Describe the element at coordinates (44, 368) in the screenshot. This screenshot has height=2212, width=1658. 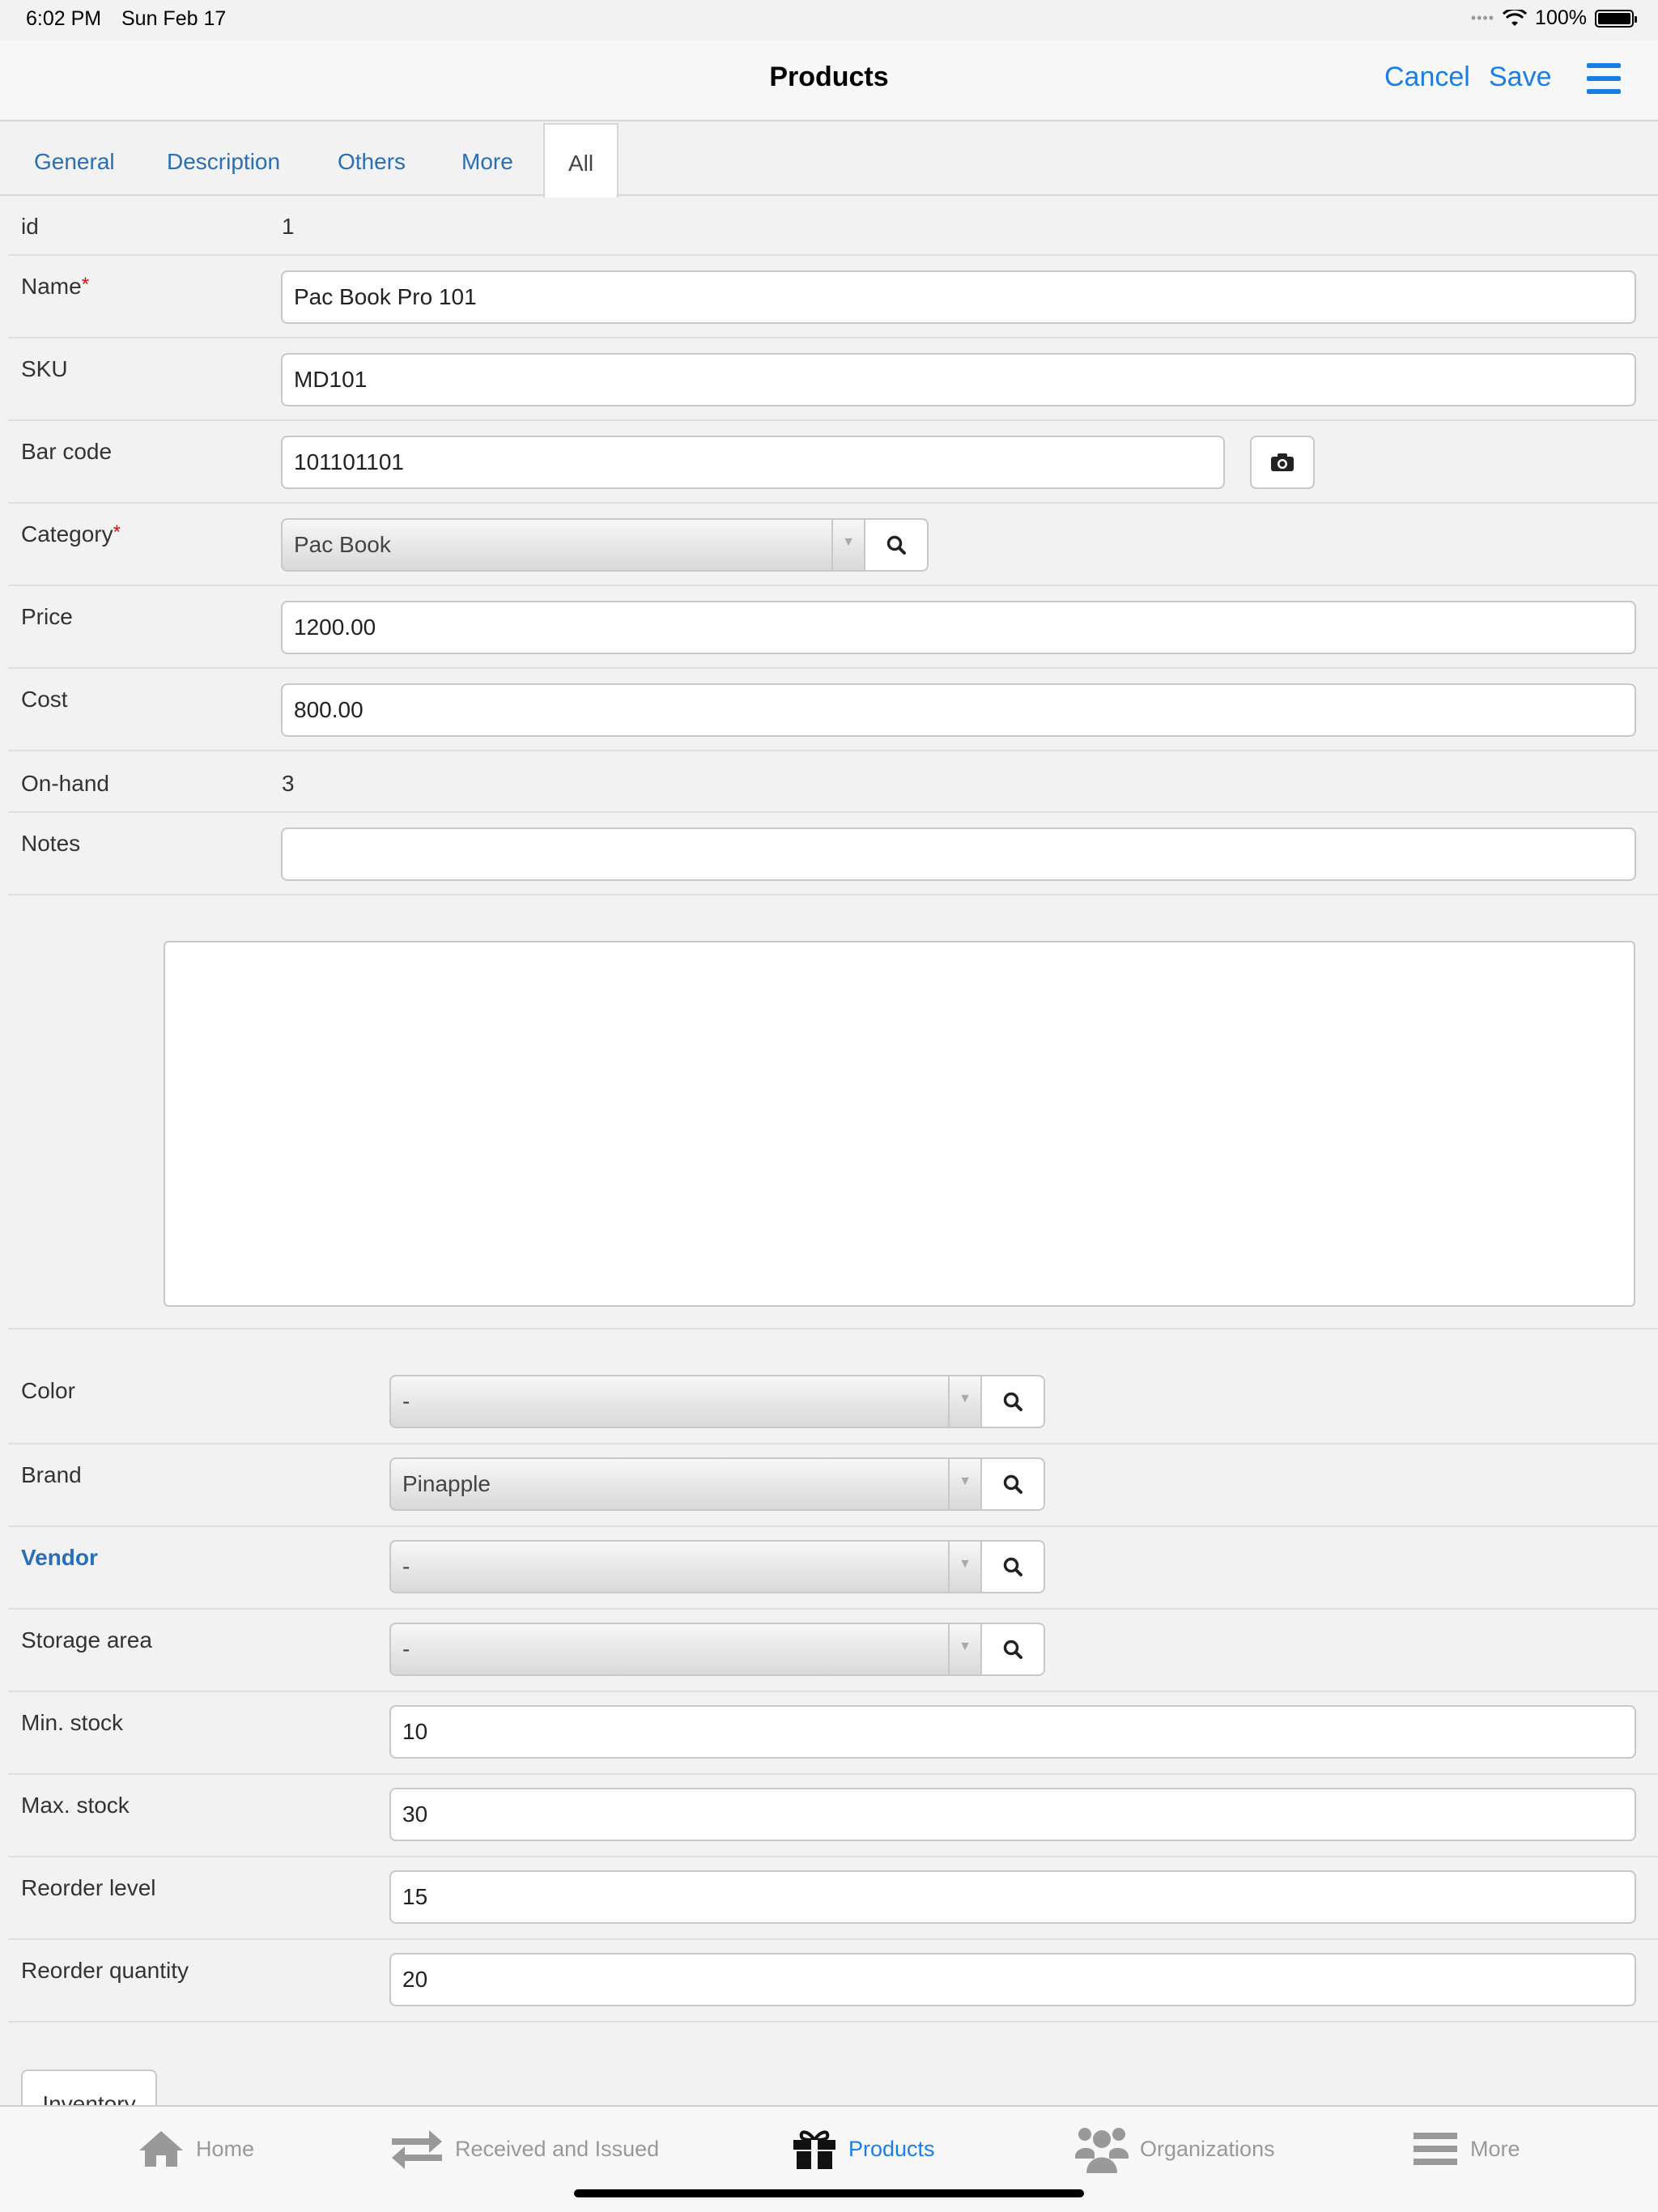
I see `sku-label: SKU` at that location.